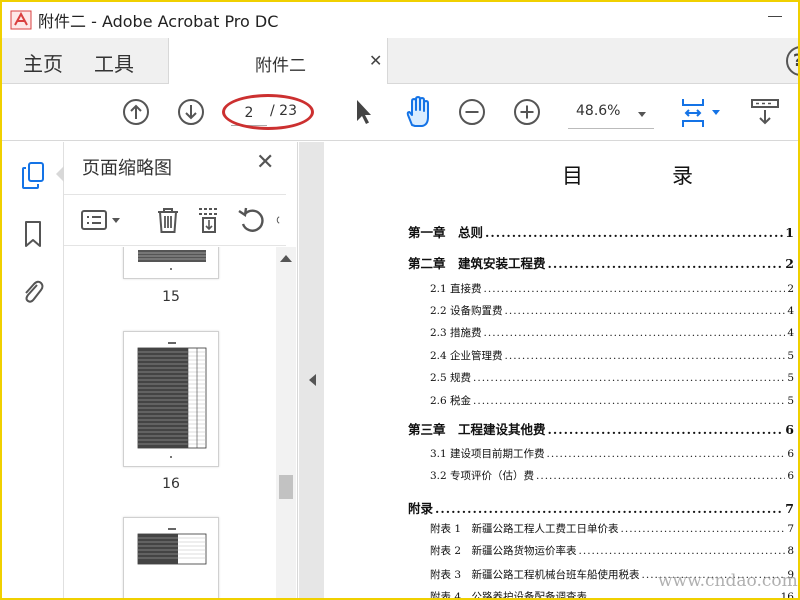 Image resolution: width=800 pixels, height=600 pixels. I want to click on extract-page-icon, so click(209, 220).